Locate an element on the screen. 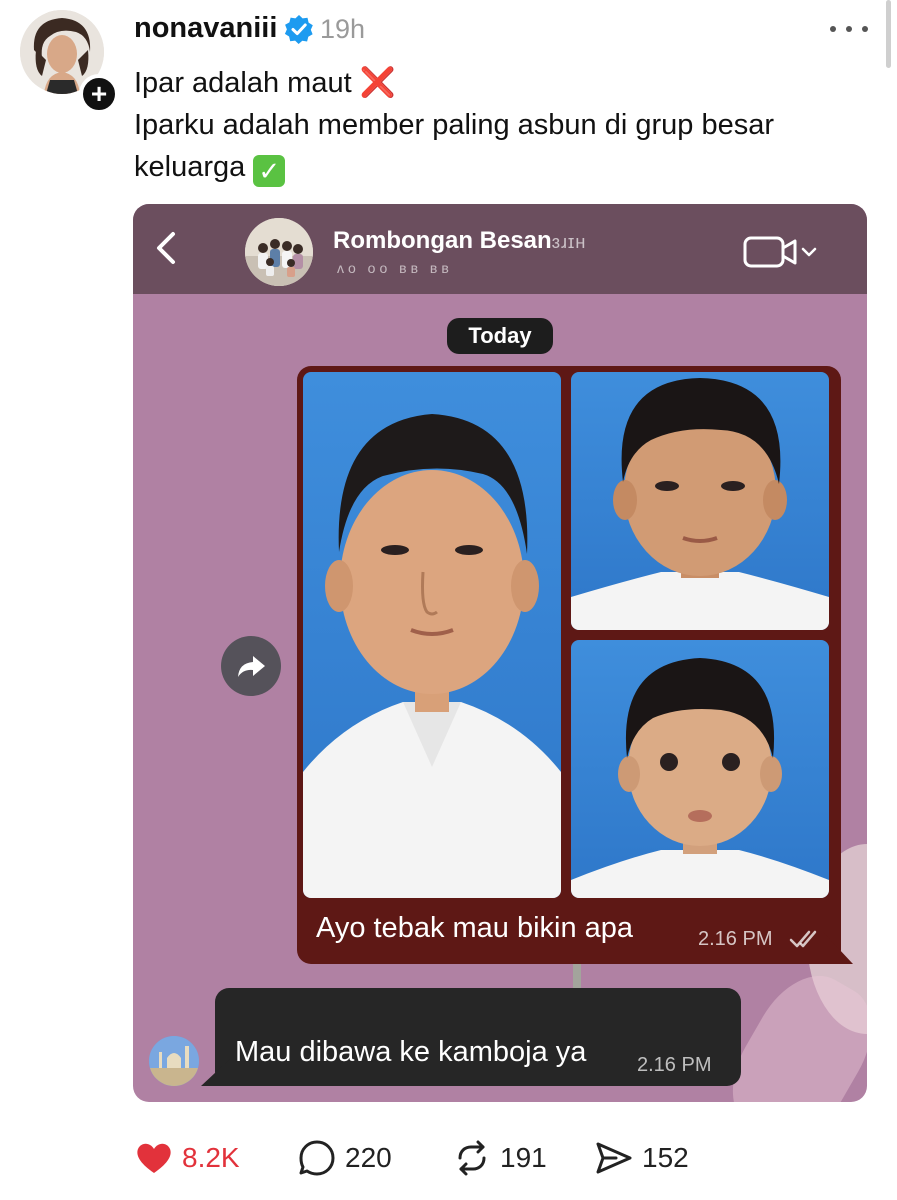 The width and height of the screenshot is (897, 1200). share-button: 152 is located at coordinates (641, 1158).